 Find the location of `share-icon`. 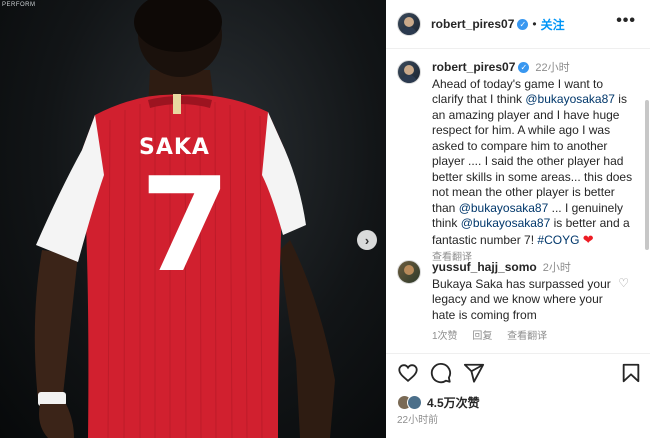

share-icon is located at coordinates (474, 373).